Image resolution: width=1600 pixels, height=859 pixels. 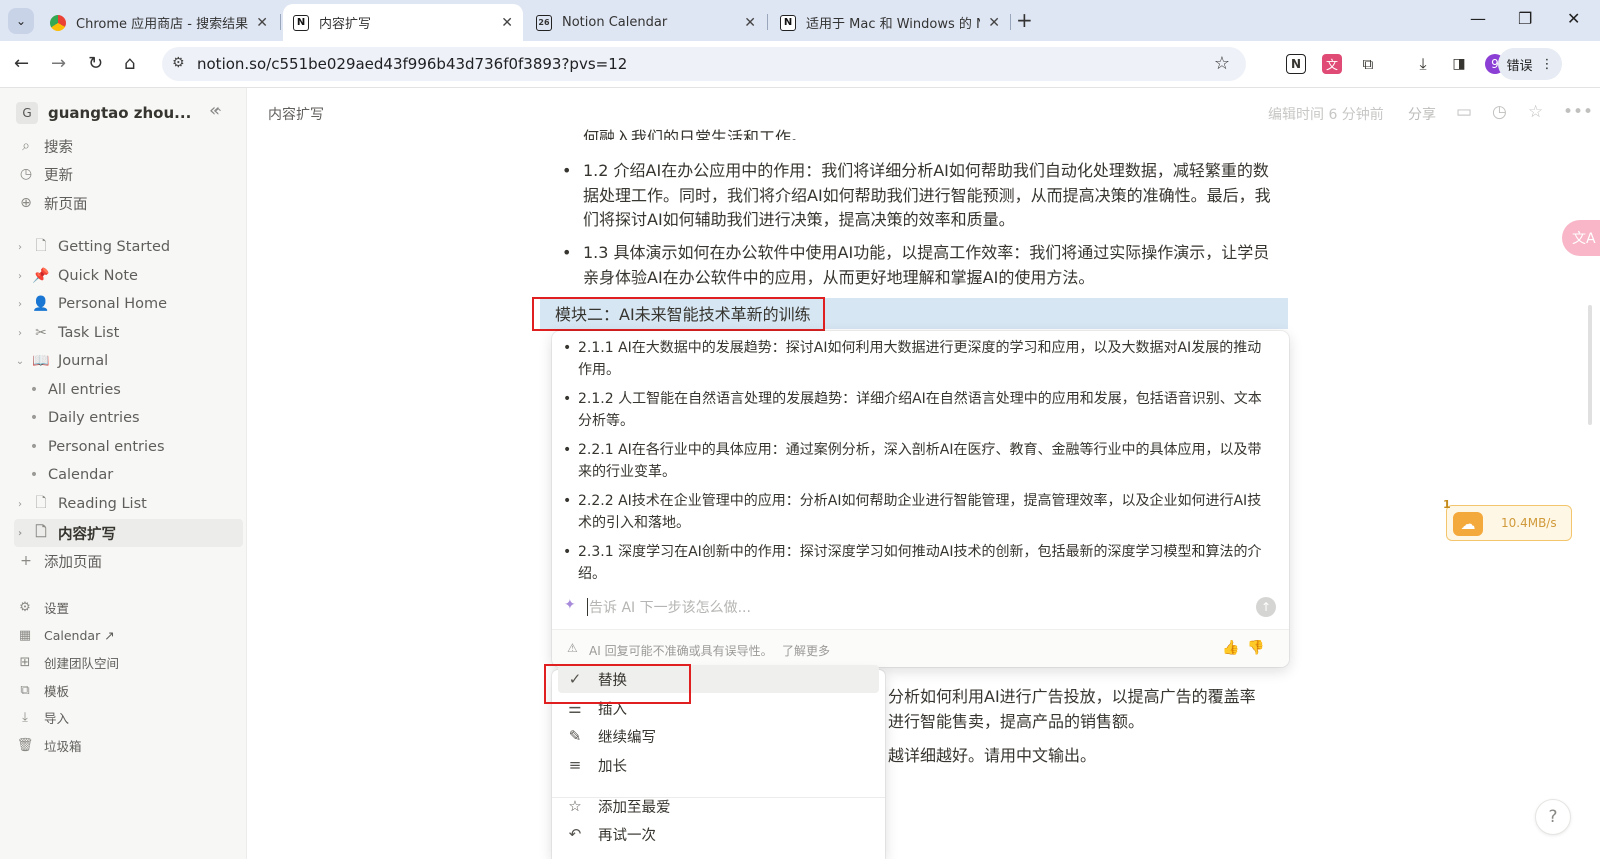 I want to click on more-vert-icon: ⋮, so click(x=1547, y=64).